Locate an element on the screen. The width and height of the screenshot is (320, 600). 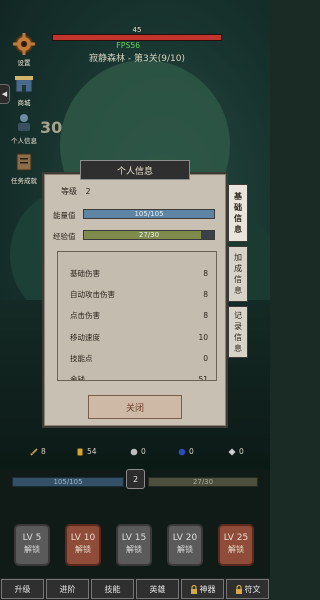
profile-button: 个人信息 is located at coordinates (24, 127).